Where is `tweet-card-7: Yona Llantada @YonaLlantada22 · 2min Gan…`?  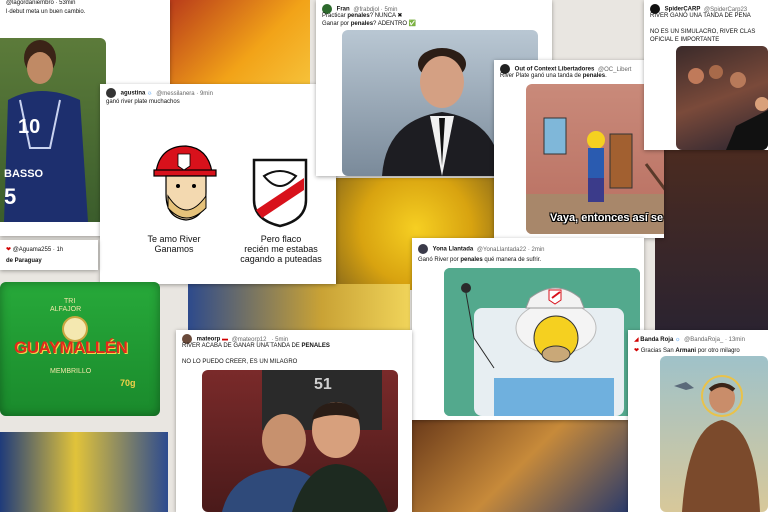
tweet-card-7: Yona Llantada @YonaLlantada22 · 2min Gan… is located at coordinates (528, 329).